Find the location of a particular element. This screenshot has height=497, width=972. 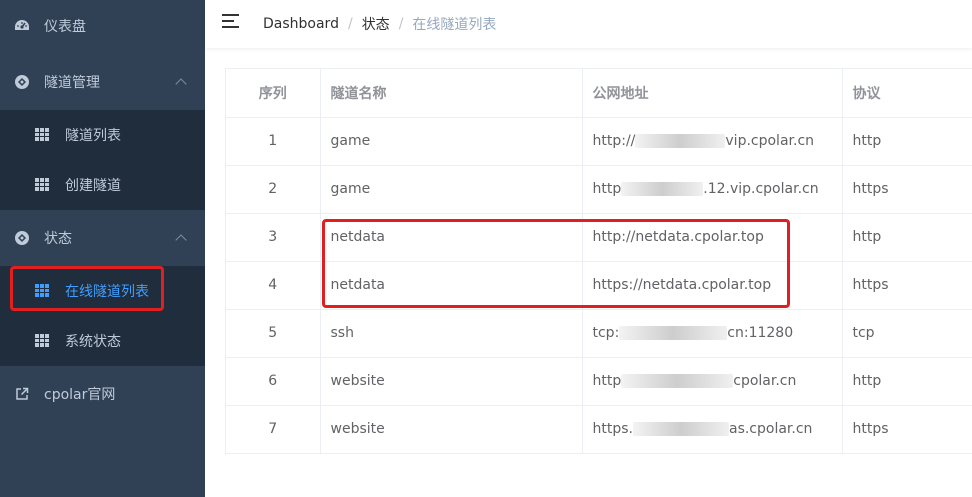

address-suffix: cpolar.cn is located at coordinates (765, 381).